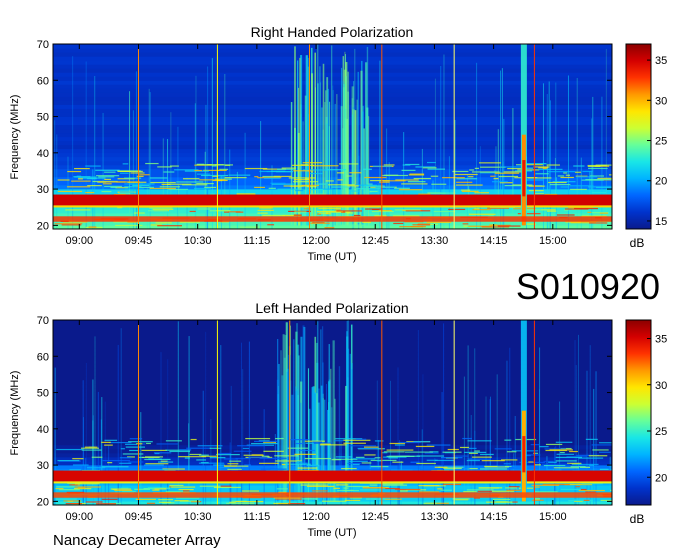  I want to click on y-tick-label: 30, so click(43, 190).